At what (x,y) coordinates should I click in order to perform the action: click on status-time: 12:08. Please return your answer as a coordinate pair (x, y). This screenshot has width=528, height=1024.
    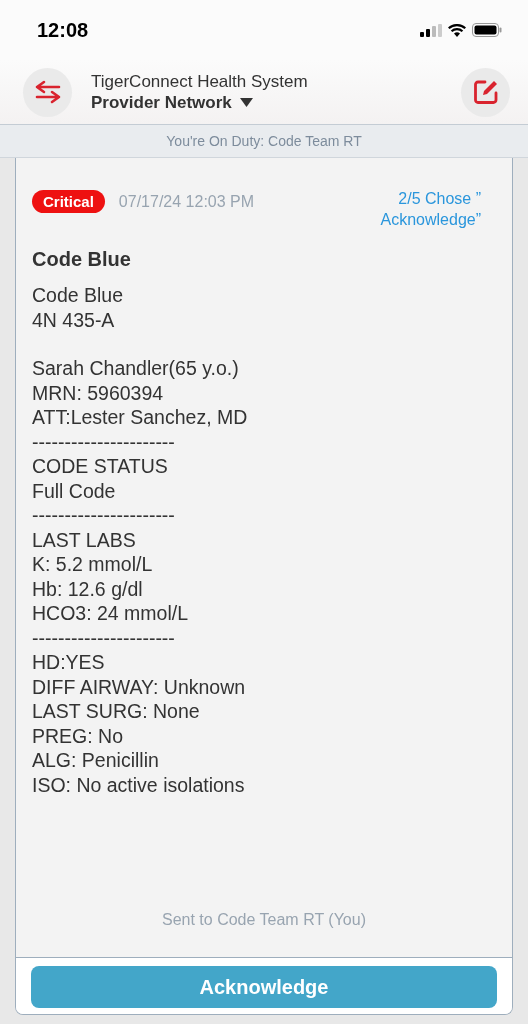
    Looking at the image, I should click on (63, 30).